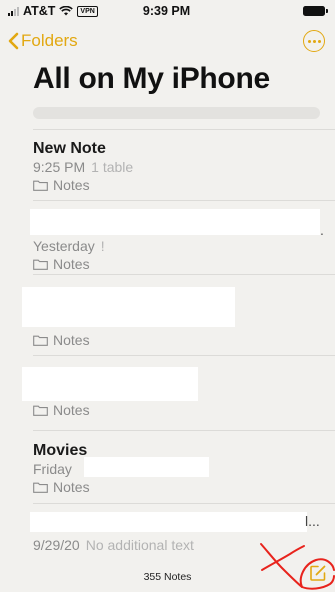  Describe the element at coordinates (176, 113) in the screenshot. I see `search-field` at that location.